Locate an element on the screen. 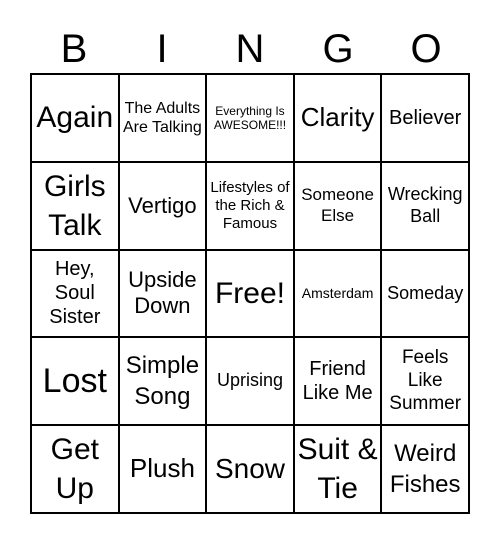 The width and height of the screenshot is (500, 544). bingo-cell: The Adults Are Talking is located at coordinates (162, 118).